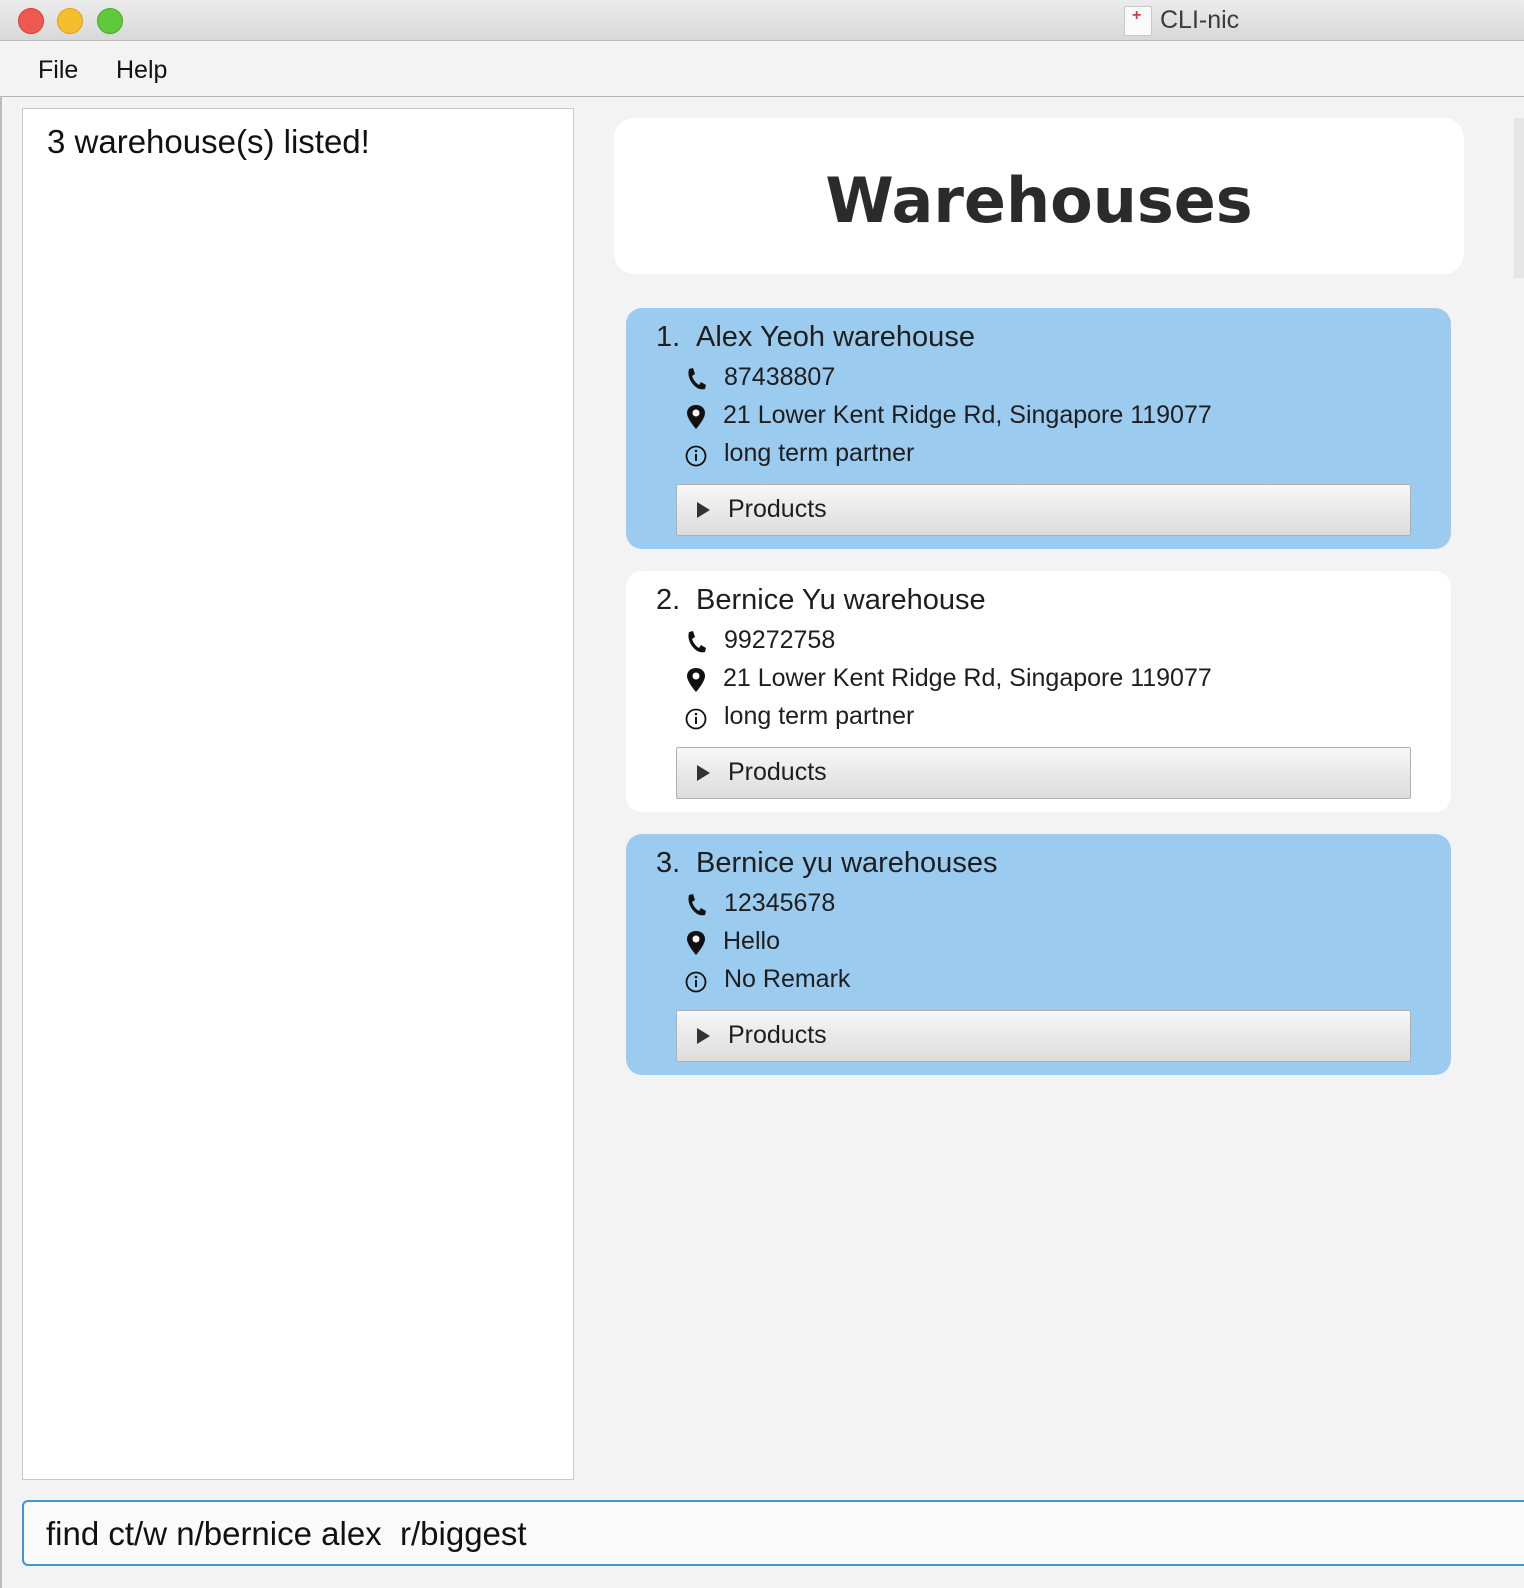  What do you see at coordinates (780, 903) in the screenshot?
I see `warehouse-phone: 12345678` at bounding box center [780, 903].